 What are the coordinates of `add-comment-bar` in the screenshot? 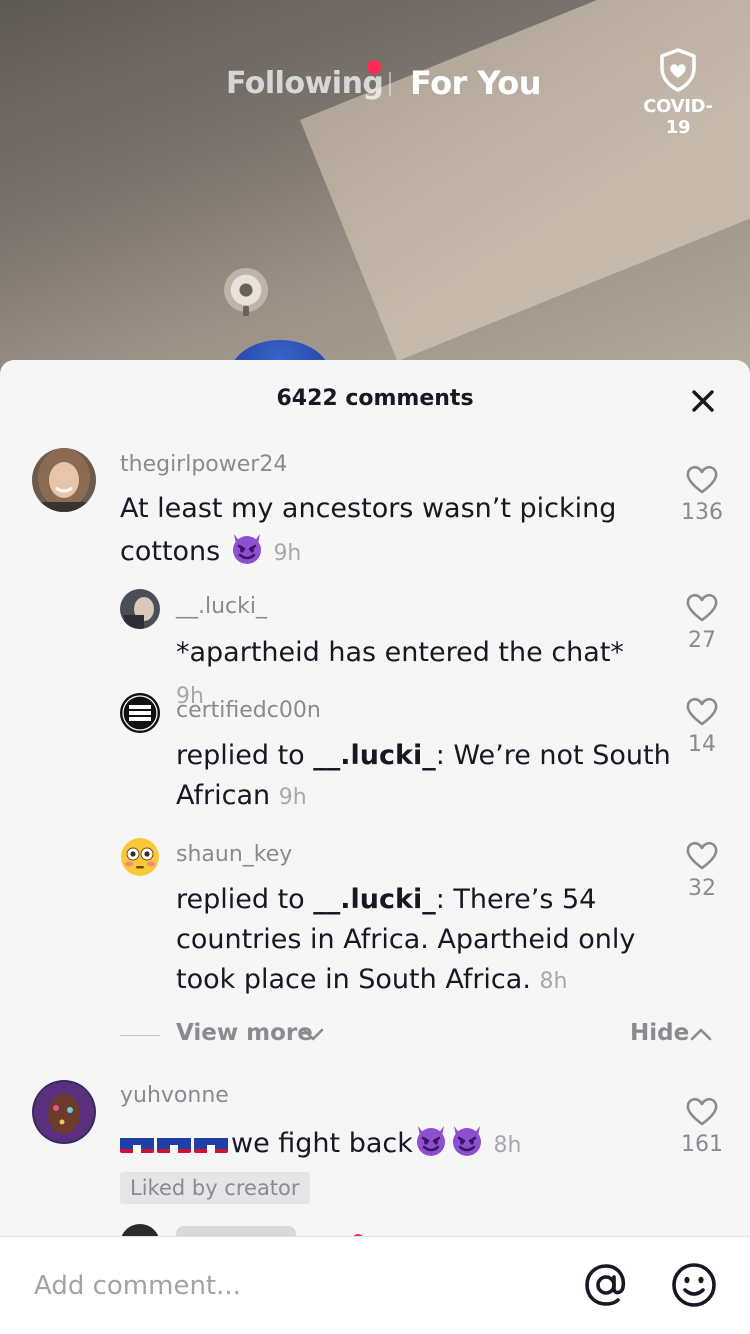 It's located at (375, 1285).